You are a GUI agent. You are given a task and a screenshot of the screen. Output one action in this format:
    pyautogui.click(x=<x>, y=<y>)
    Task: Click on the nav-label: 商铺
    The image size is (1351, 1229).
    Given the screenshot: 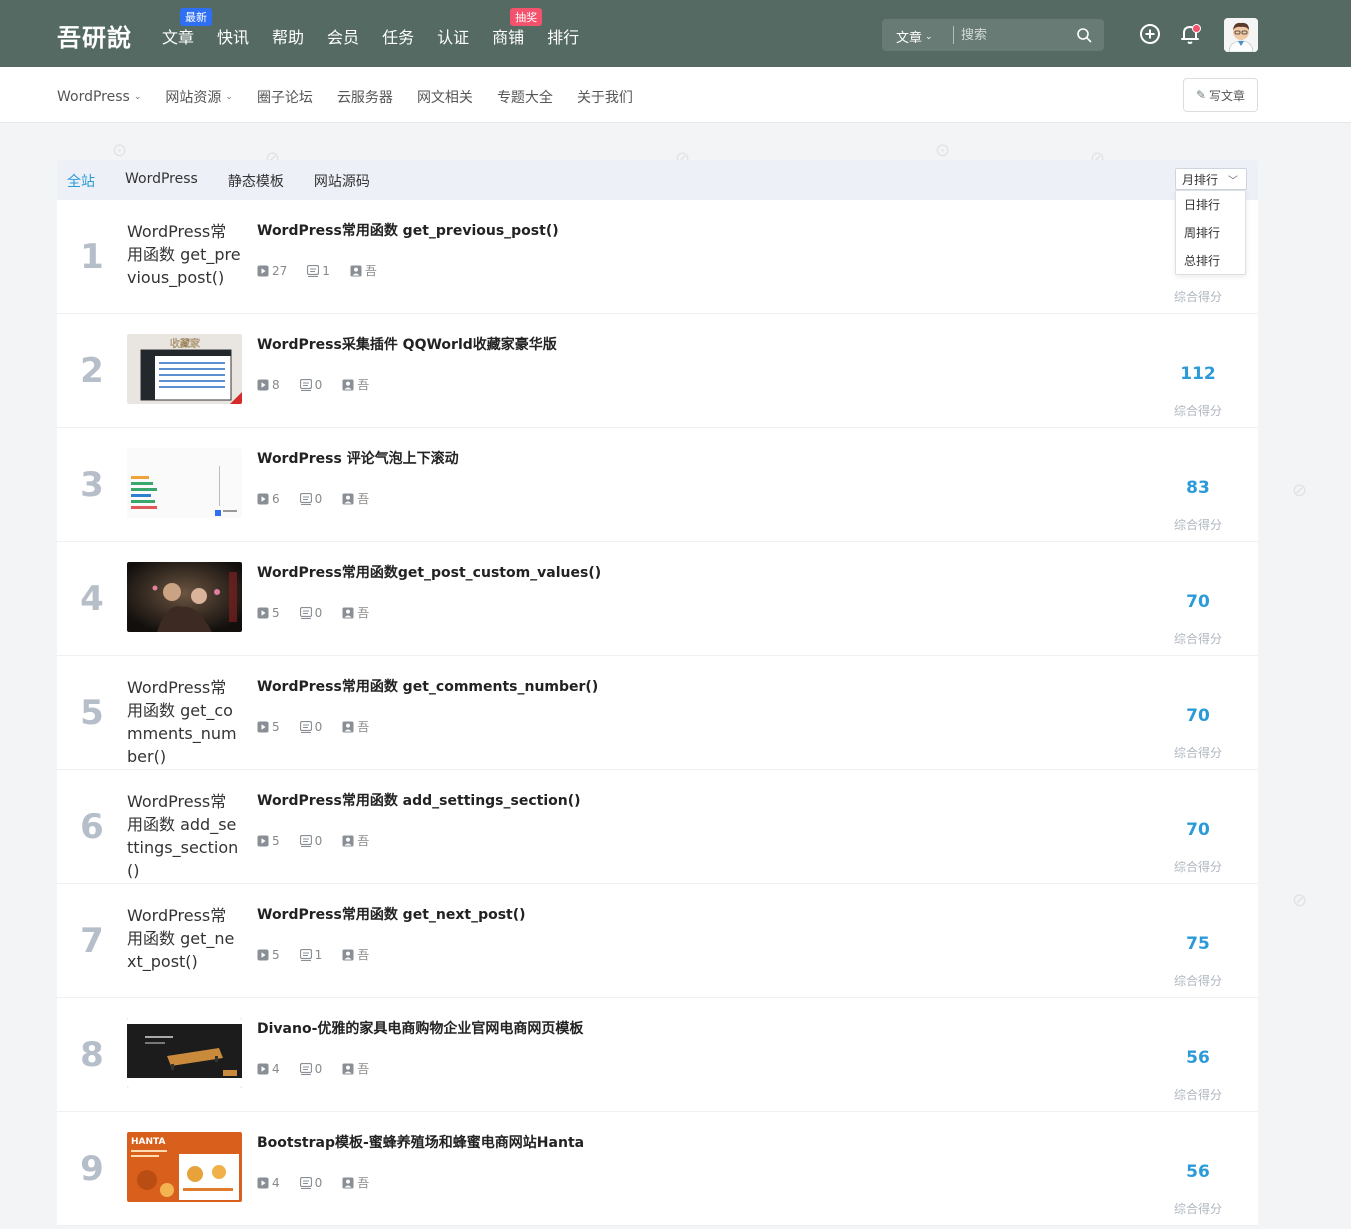 What is the action you would take?
    pyautogui.click(x=508, y=37)
    